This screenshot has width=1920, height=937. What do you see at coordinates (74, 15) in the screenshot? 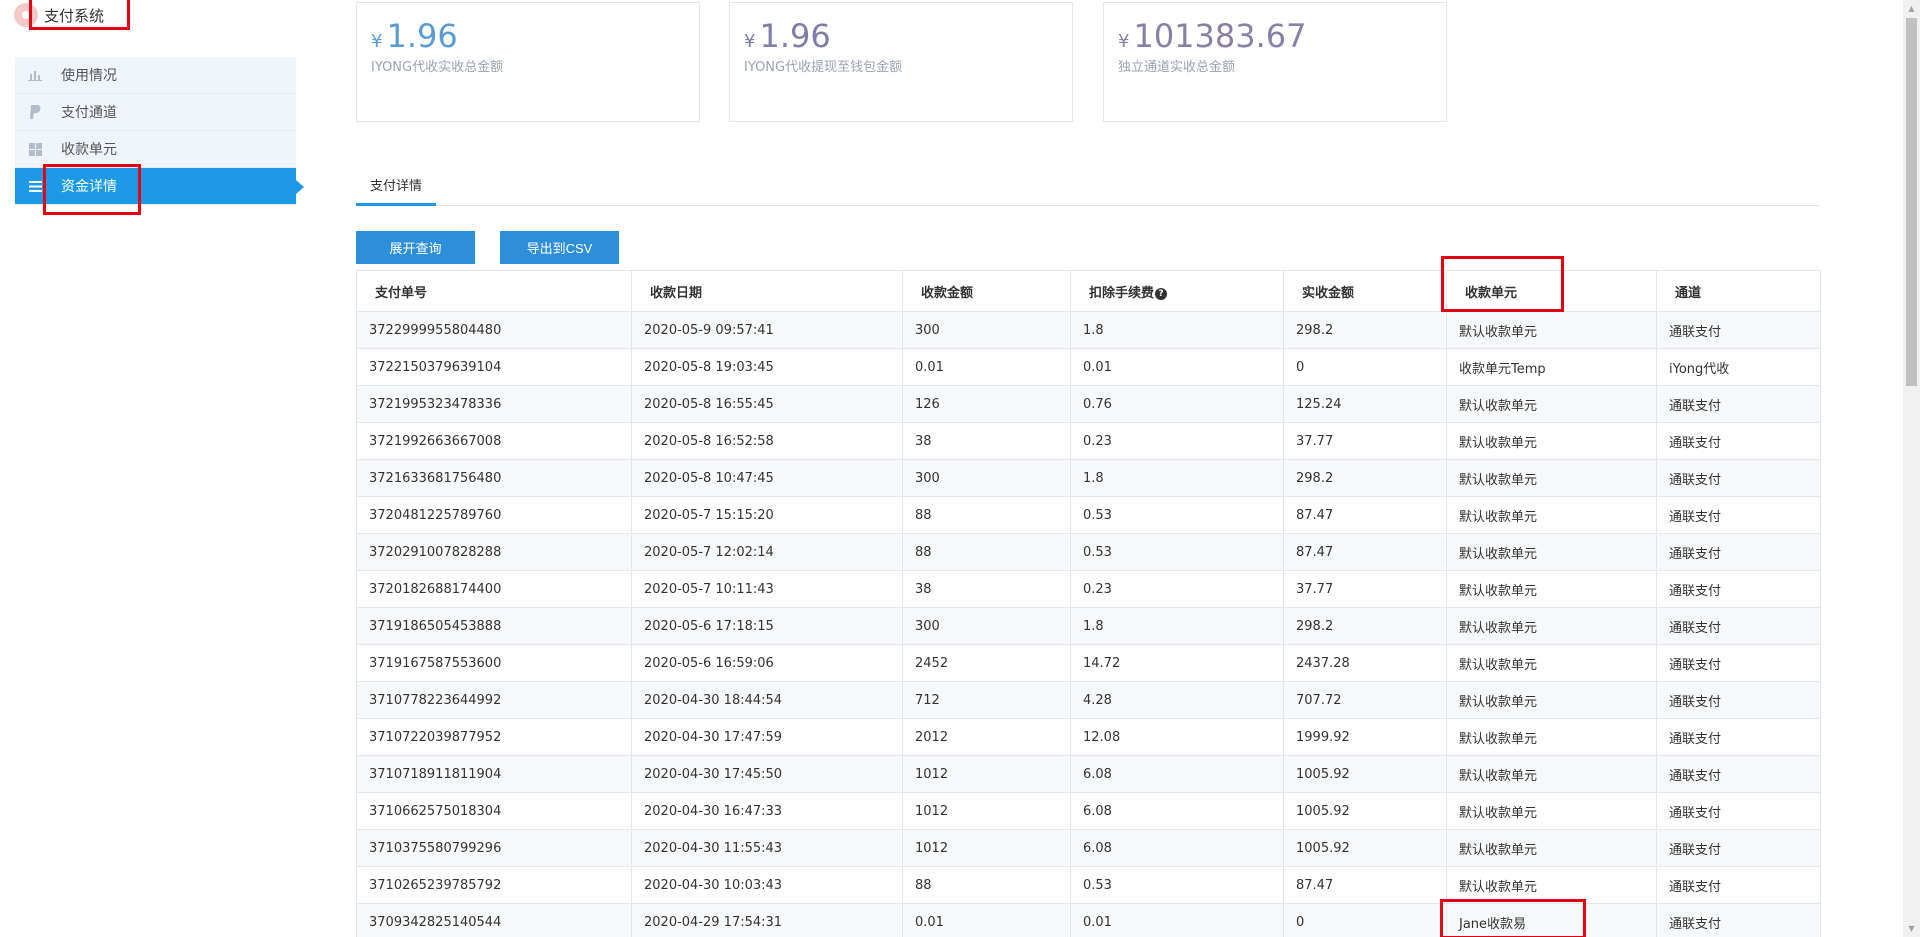
I see `app-title: 支付系统` at bounding box center [74, 15].